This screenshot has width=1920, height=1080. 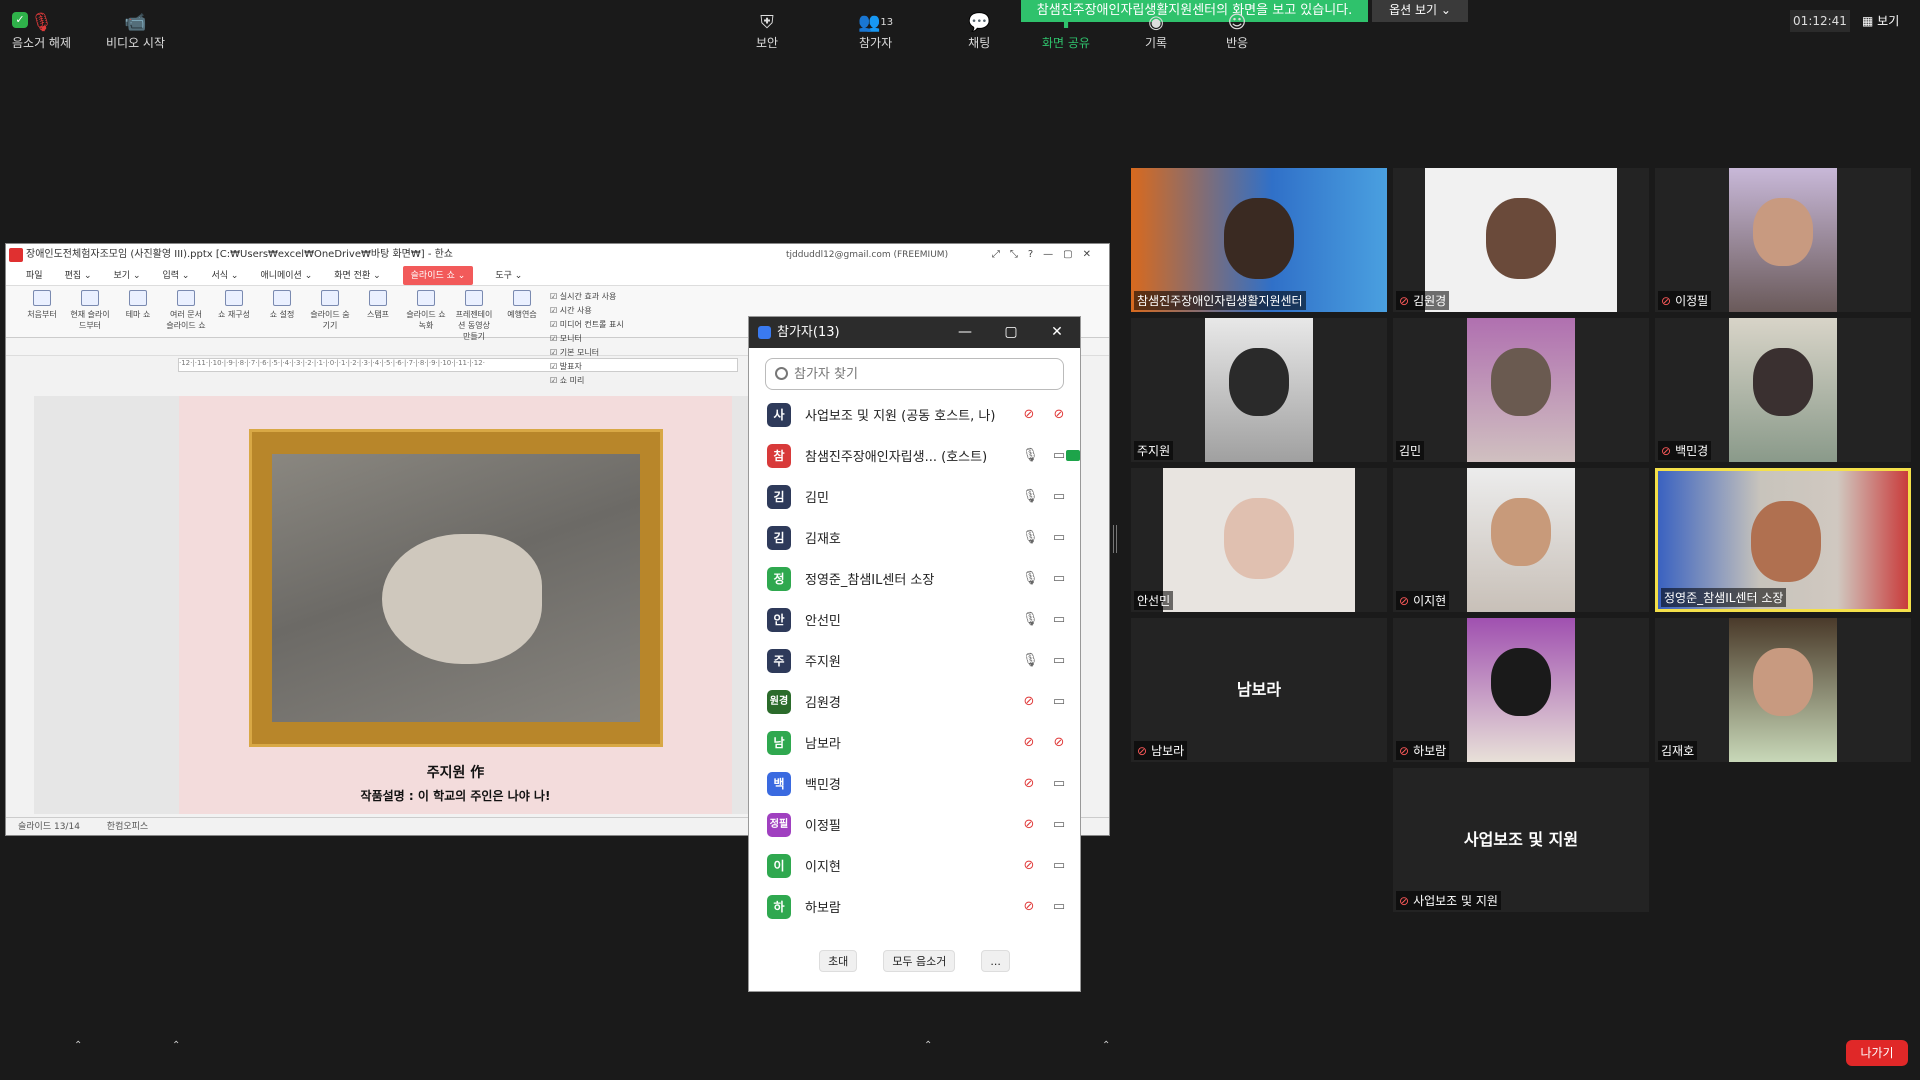 What do you see at coordinates (90, 311) in the screenshot?
I see `ribbon-button: 현재 슬라이드부터` at bounding box center [90, 311].